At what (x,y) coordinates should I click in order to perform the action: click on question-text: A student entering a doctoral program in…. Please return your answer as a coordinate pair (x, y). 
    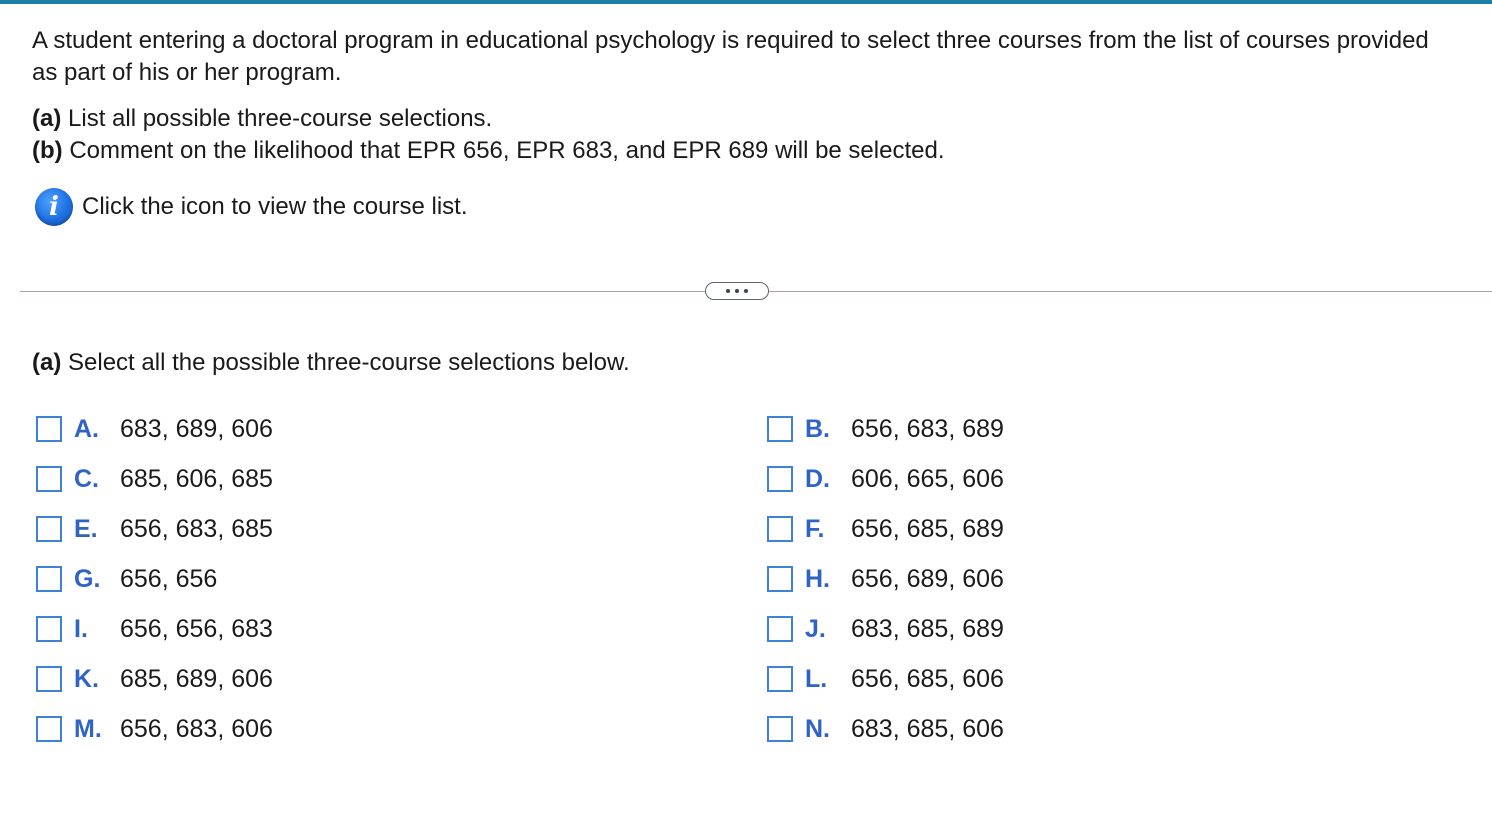
    Looking at the image, I should click on (730, 56).